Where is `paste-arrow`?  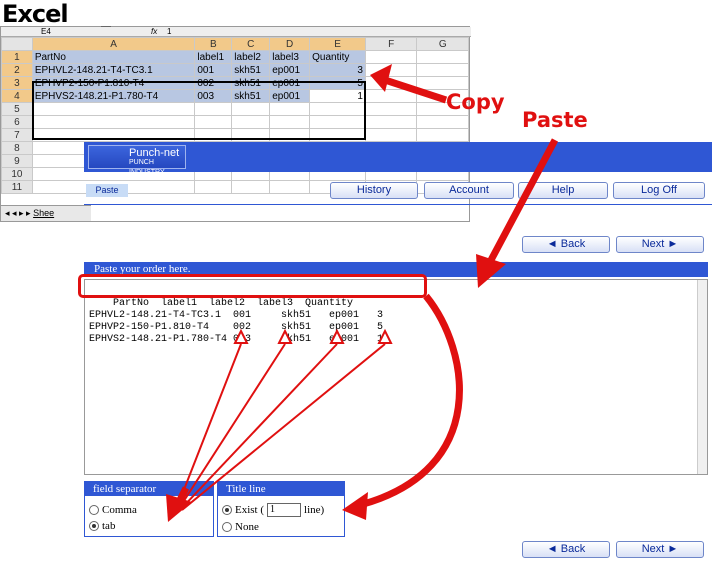
paste-arrow is located at coordinates (517, 213).